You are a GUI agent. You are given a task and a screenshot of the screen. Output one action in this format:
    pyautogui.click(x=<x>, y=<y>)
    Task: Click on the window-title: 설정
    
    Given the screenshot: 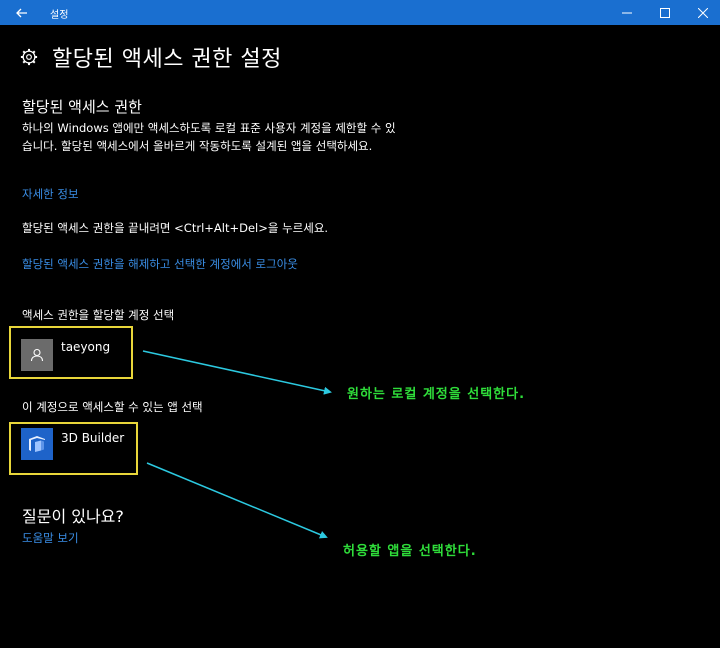 What is the action you would take?
    pyautogui.click(x=59, y=15)
    